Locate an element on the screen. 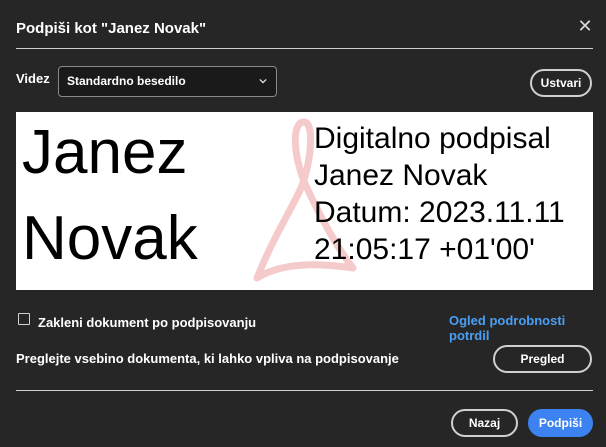  header-divider is located at coordinates (304, 48).